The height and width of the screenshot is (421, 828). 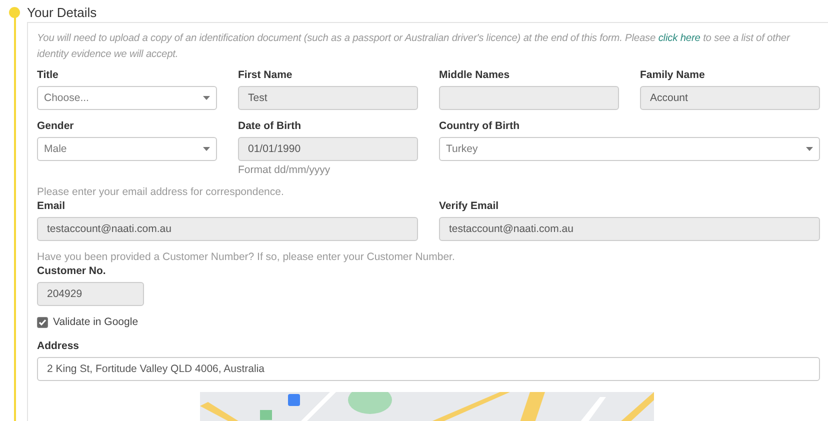 What do you see at coordinates (72, 271) in the screenshot?
I see `field-label: Customer No.` at bounding box center [72, 271].